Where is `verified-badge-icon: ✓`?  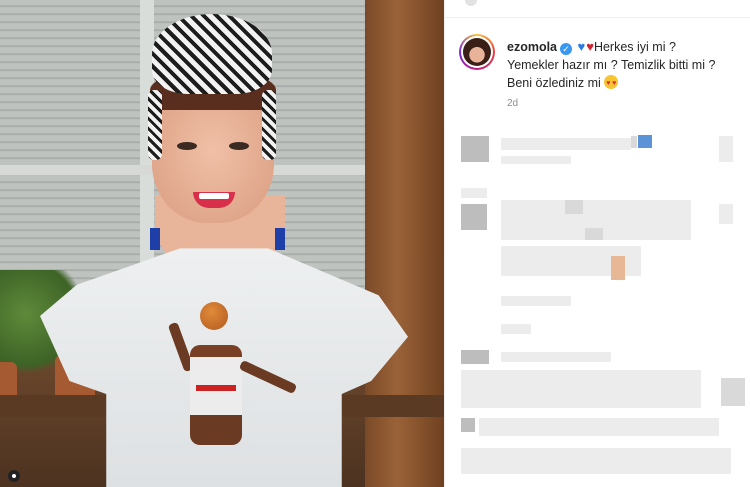
verified-badge-icon: ✓ is located at coordinates (566, 49).